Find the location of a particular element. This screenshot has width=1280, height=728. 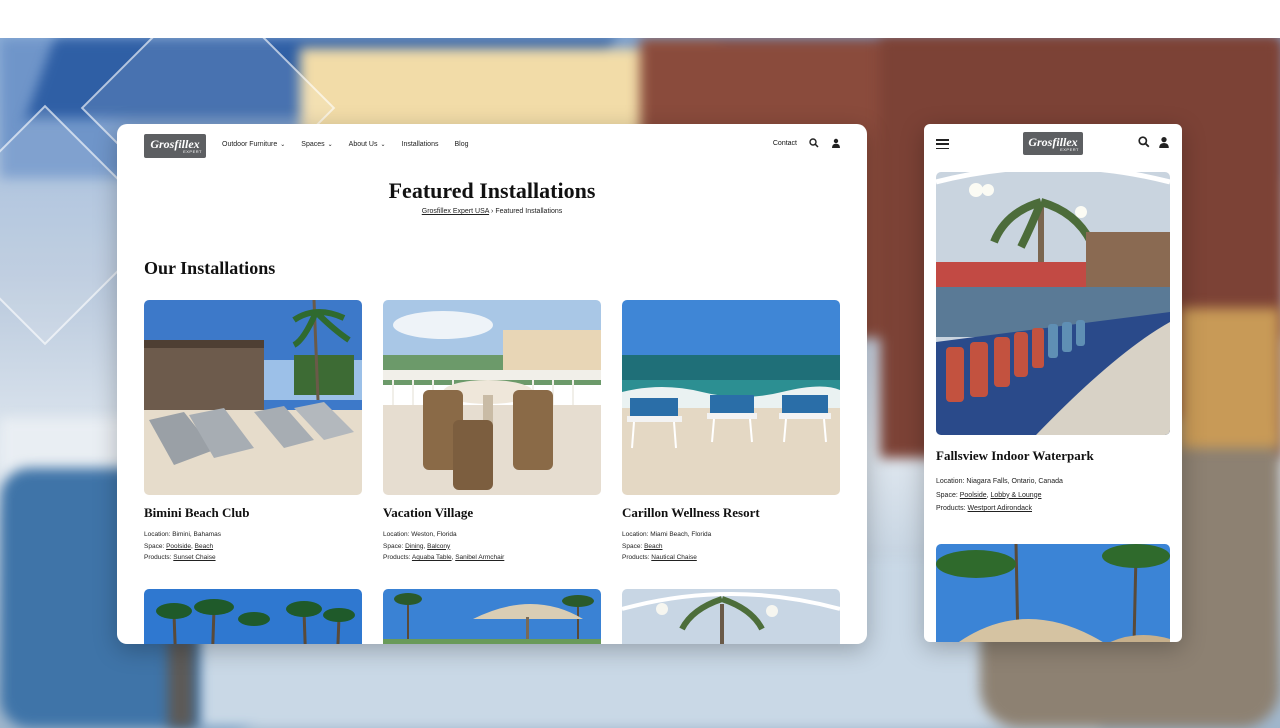

menu-item-about-us: About Us ⌄ is located at coordinates (367, 144).